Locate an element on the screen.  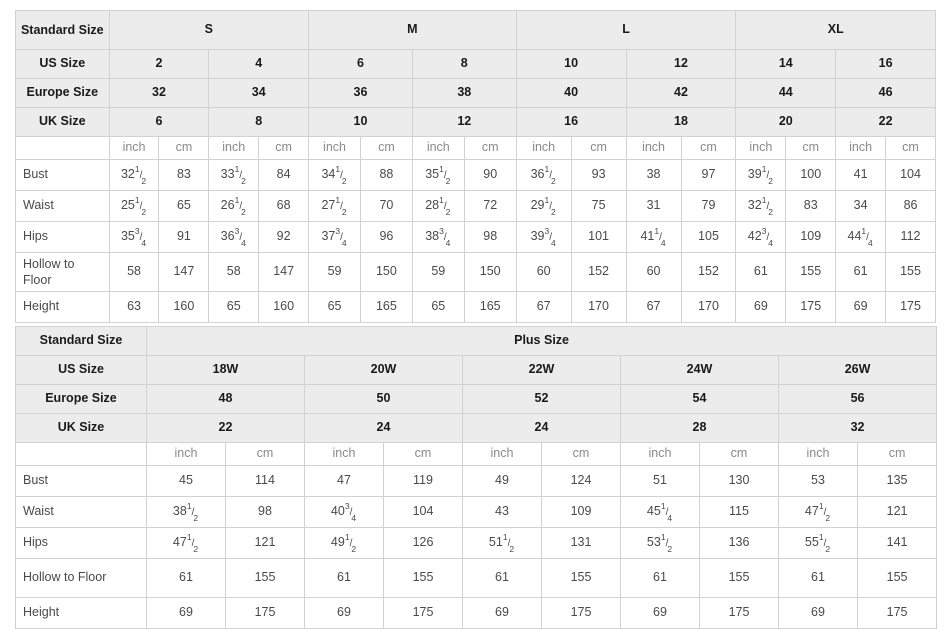
measurement-value: 331/2 is located at coordinates (234, 175).